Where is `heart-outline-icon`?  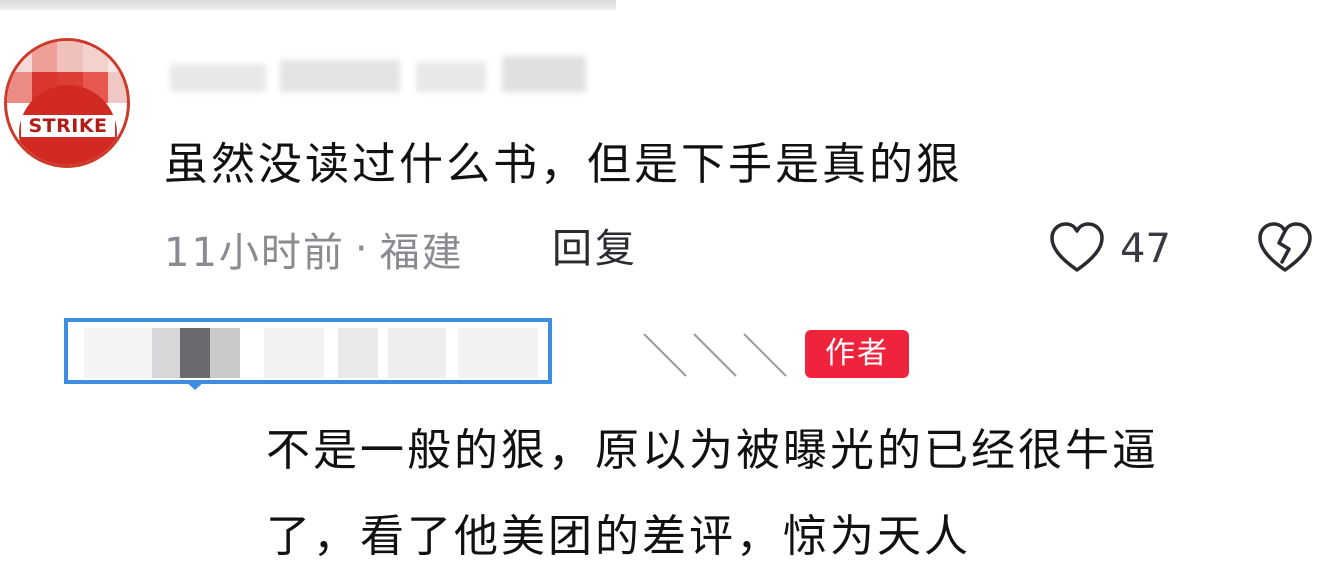
heart-outline-icon is located at coordinates (1077, 248).